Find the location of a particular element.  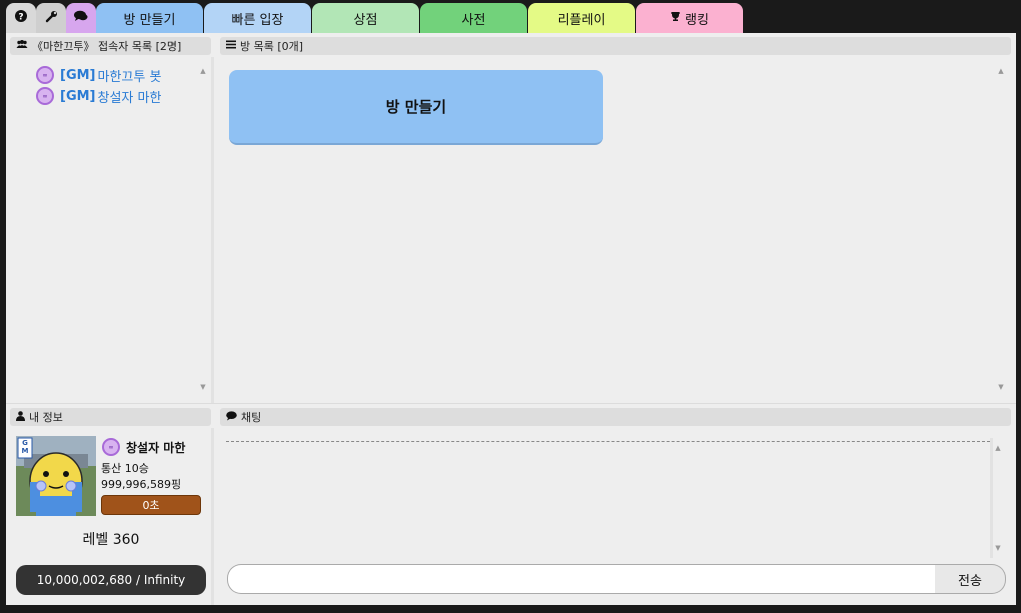

rooms-scroll-up: ▲ is located at coordinates (1001, 71).